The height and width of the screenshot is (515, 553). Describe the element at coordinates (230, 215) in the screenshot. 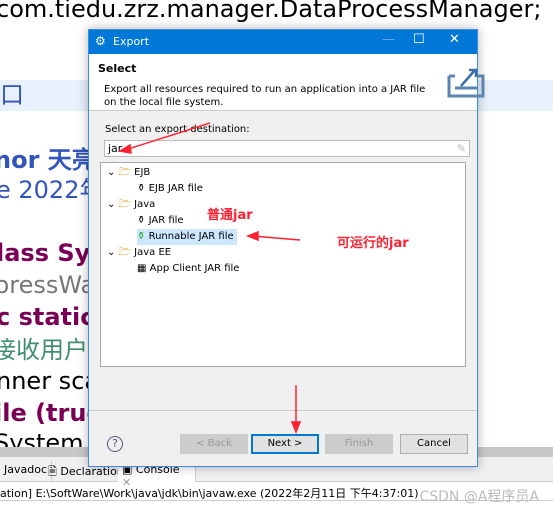

I see `annotation-normal-jar: 普通jar` at that location.